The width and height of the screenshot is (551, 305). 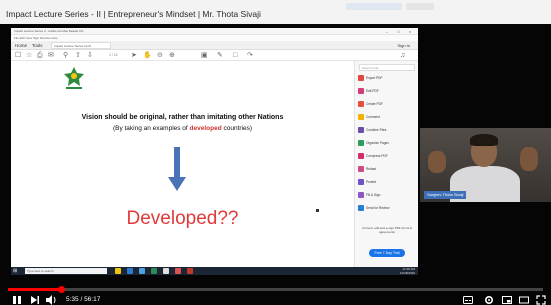 I want to click on tab-document: Impact Lecture Series II.pdf, so click(x=81, y=45).